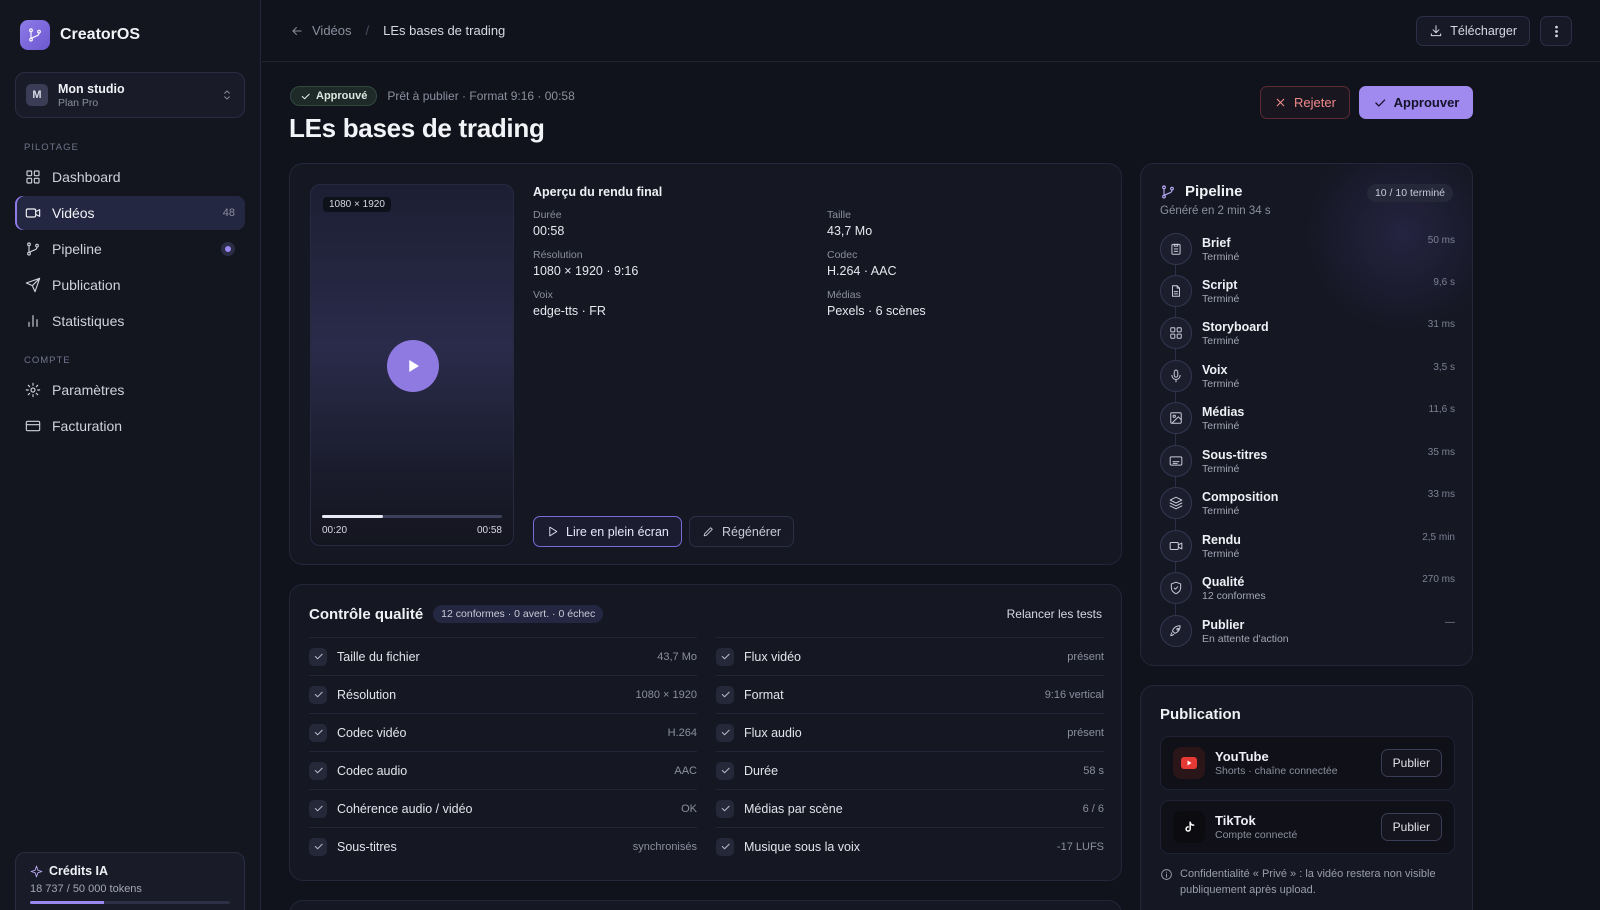 This screenshot has height=910, width=1600. What do you see at coordinates (1305, 102) in the screenshot?
I see `reject-button: Rejeter` at bounding box center [1305, 102].